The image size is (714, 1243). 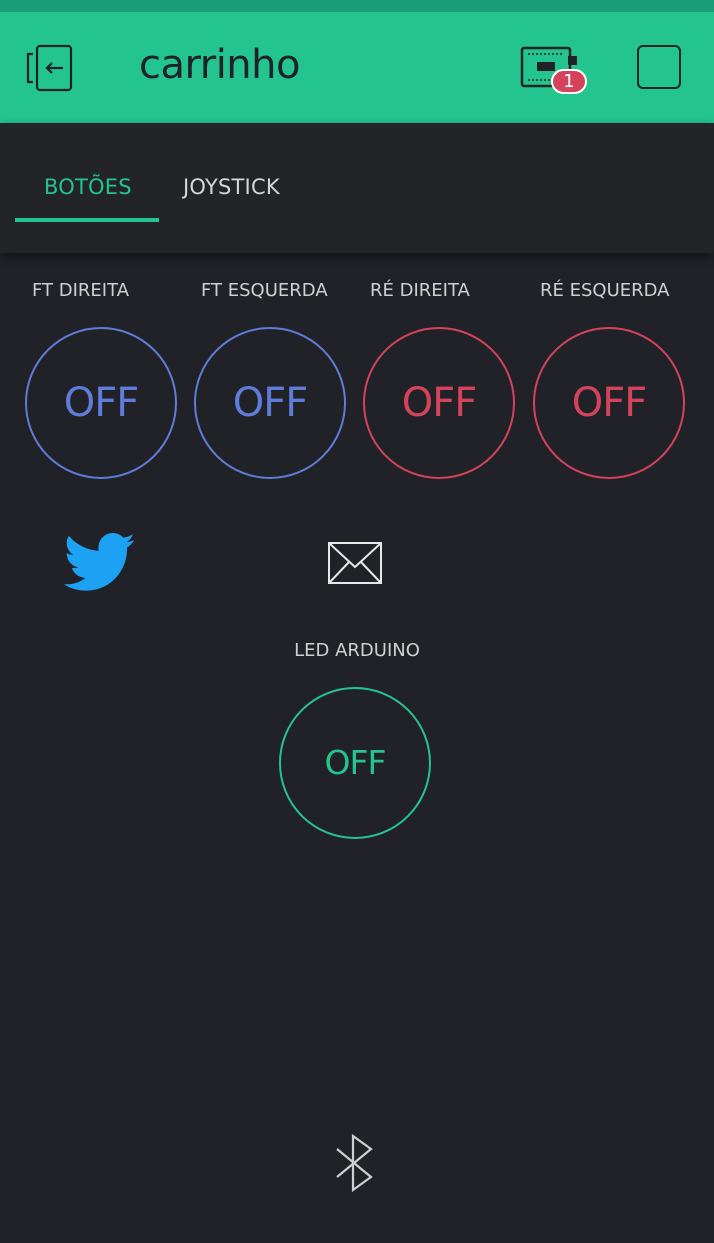 What do you see at coordinates (569, 81) in the screenshot?
I see `device-count-badge: 1` at bounding box center [569, 81].